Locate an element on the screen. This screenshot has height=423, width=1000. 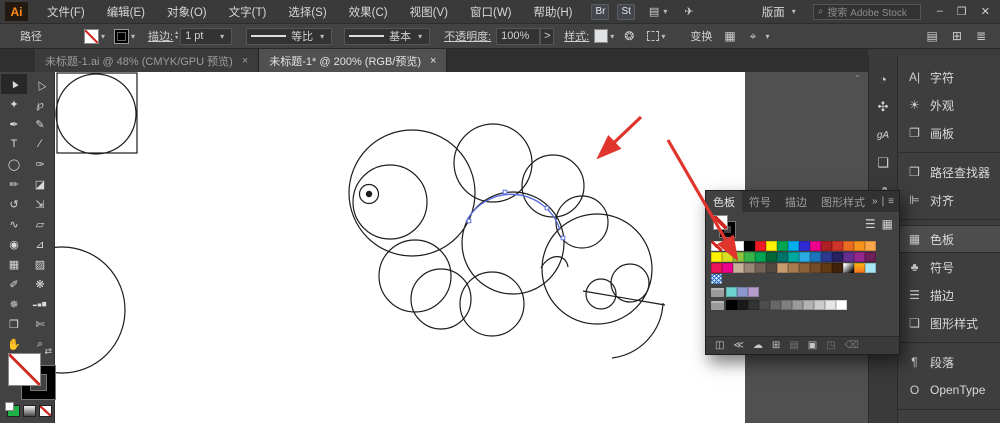
workspace-switcher: ▤ ▾ is located at coordinates (659, 11).